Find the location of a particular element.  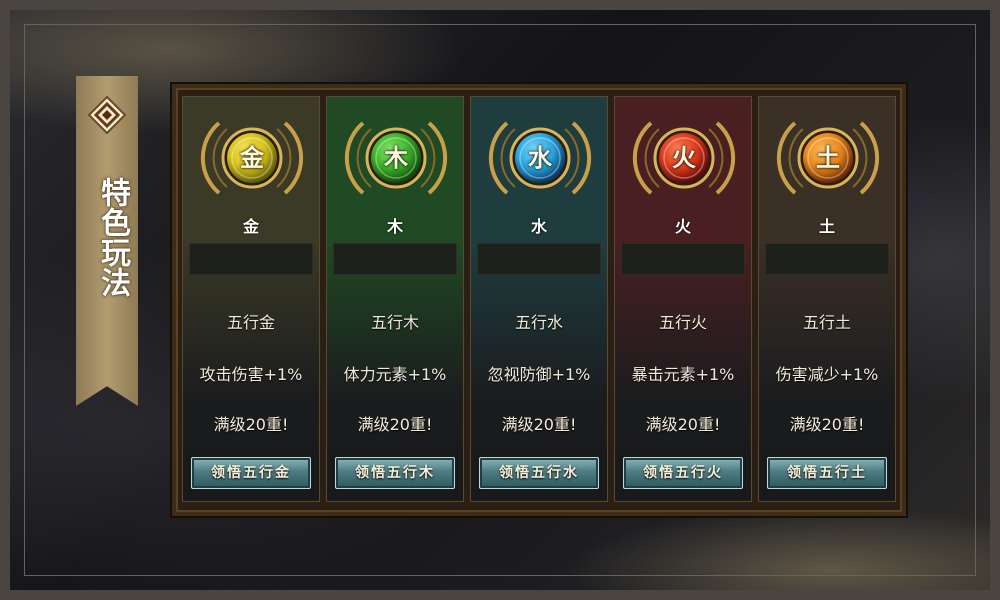

orb-character: 金 is located at coordinates (252, 157).